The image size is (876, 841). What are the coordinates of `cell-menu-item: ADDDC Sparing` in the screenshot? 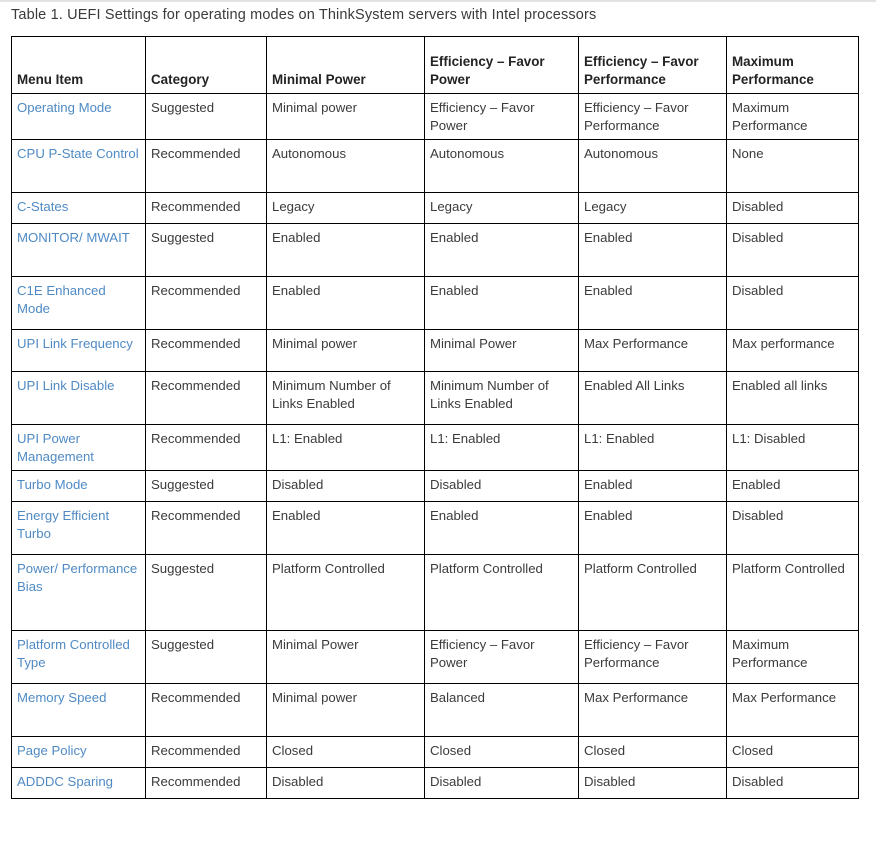 It's located at (78, 783).